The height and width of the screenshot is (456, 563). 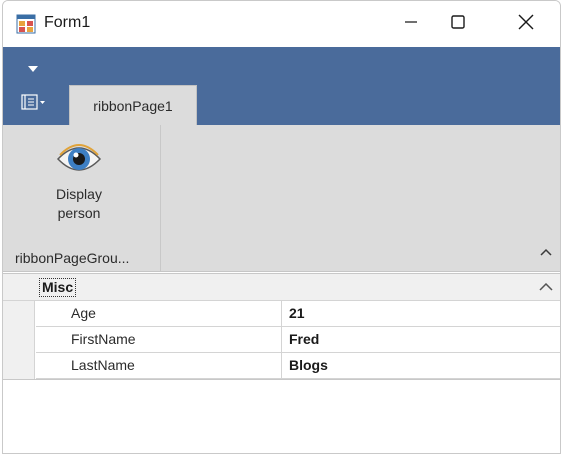 I want to click on display-person-button: Display person, so click(x=79, y=185).